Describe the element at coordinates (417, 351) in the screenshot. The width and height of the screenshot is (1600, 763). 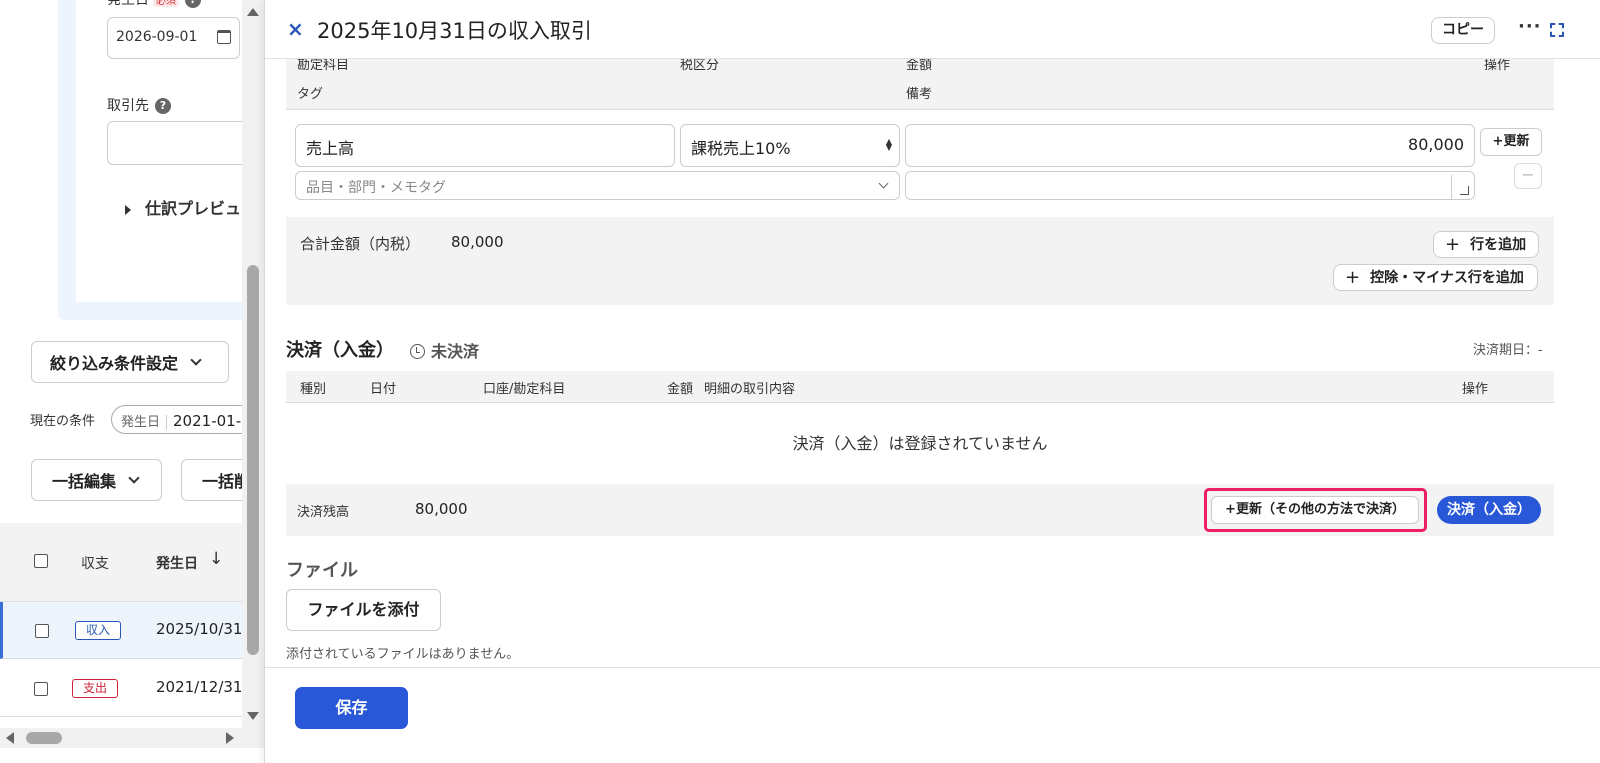
I see `clock-icon` at that location.